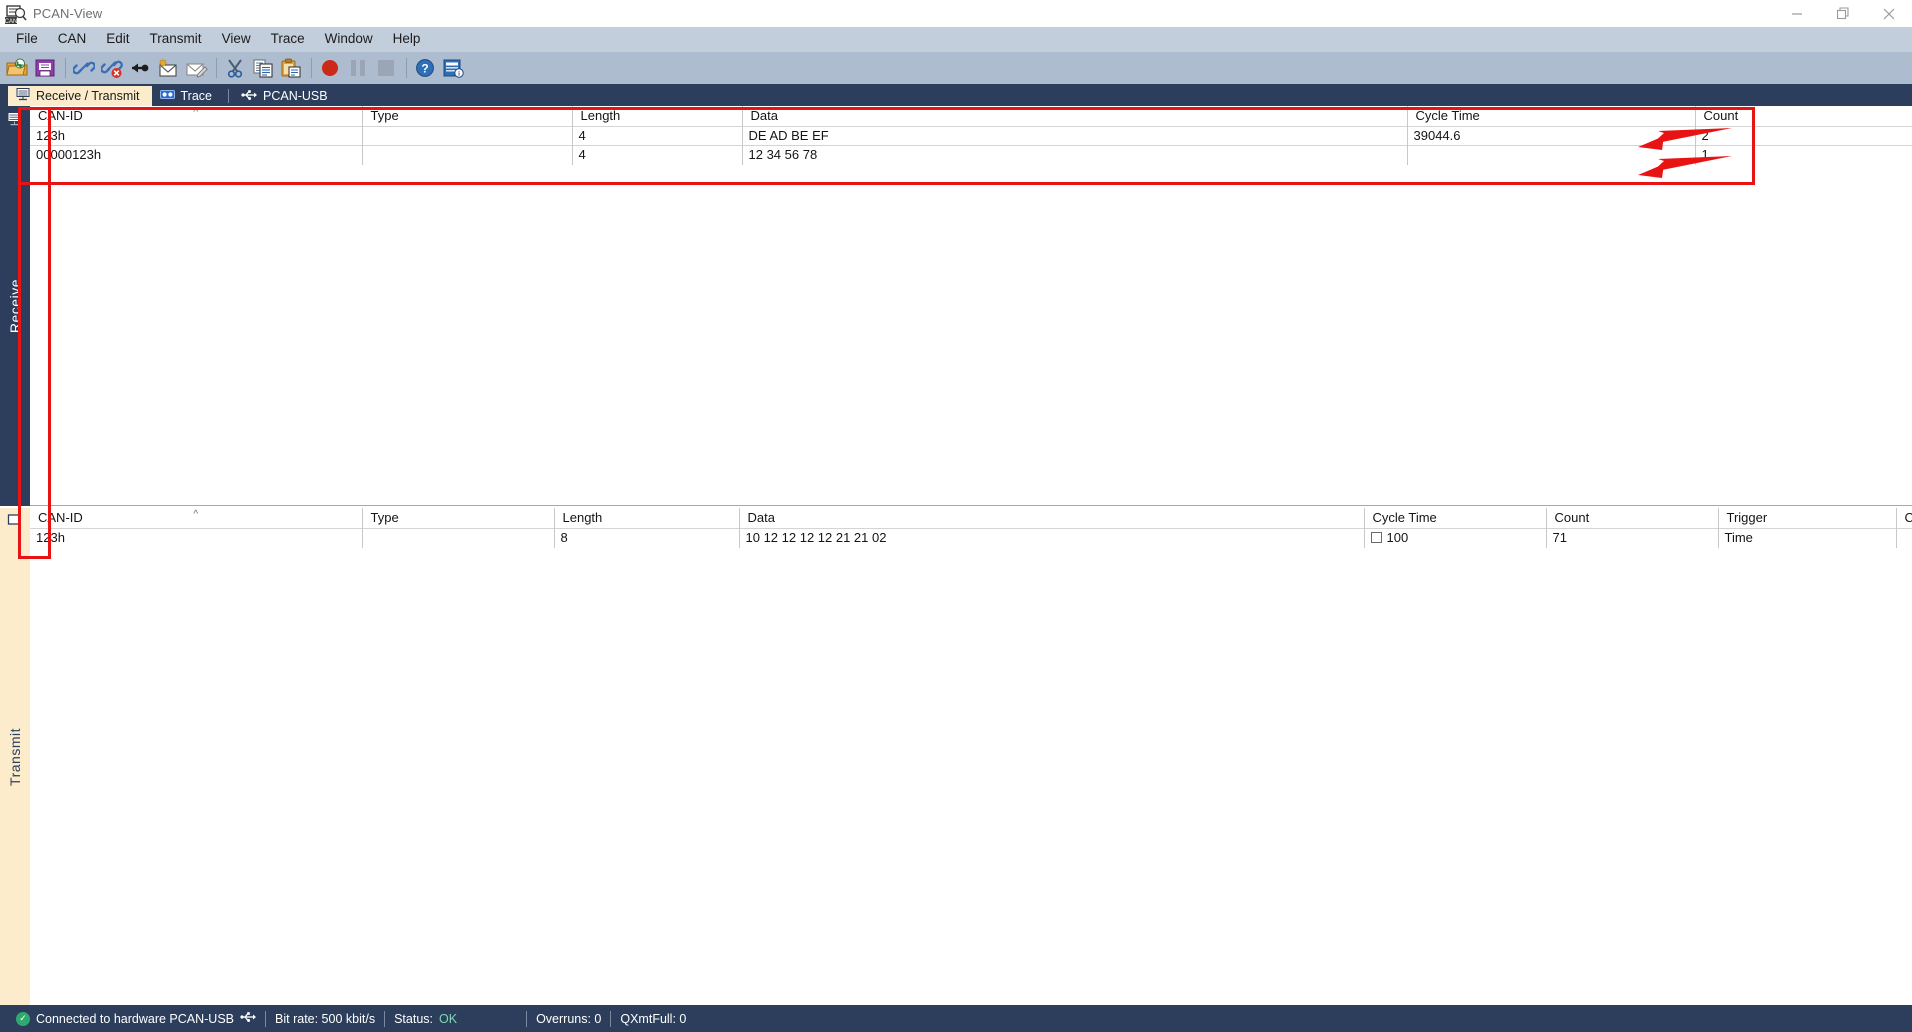 The height and width of the screenshot is (1032, 1912). What do you see at coordinates (1376, 538) in the screenshot?
I see `cycle-time-checkbox` at bounding box center [1376, 538].